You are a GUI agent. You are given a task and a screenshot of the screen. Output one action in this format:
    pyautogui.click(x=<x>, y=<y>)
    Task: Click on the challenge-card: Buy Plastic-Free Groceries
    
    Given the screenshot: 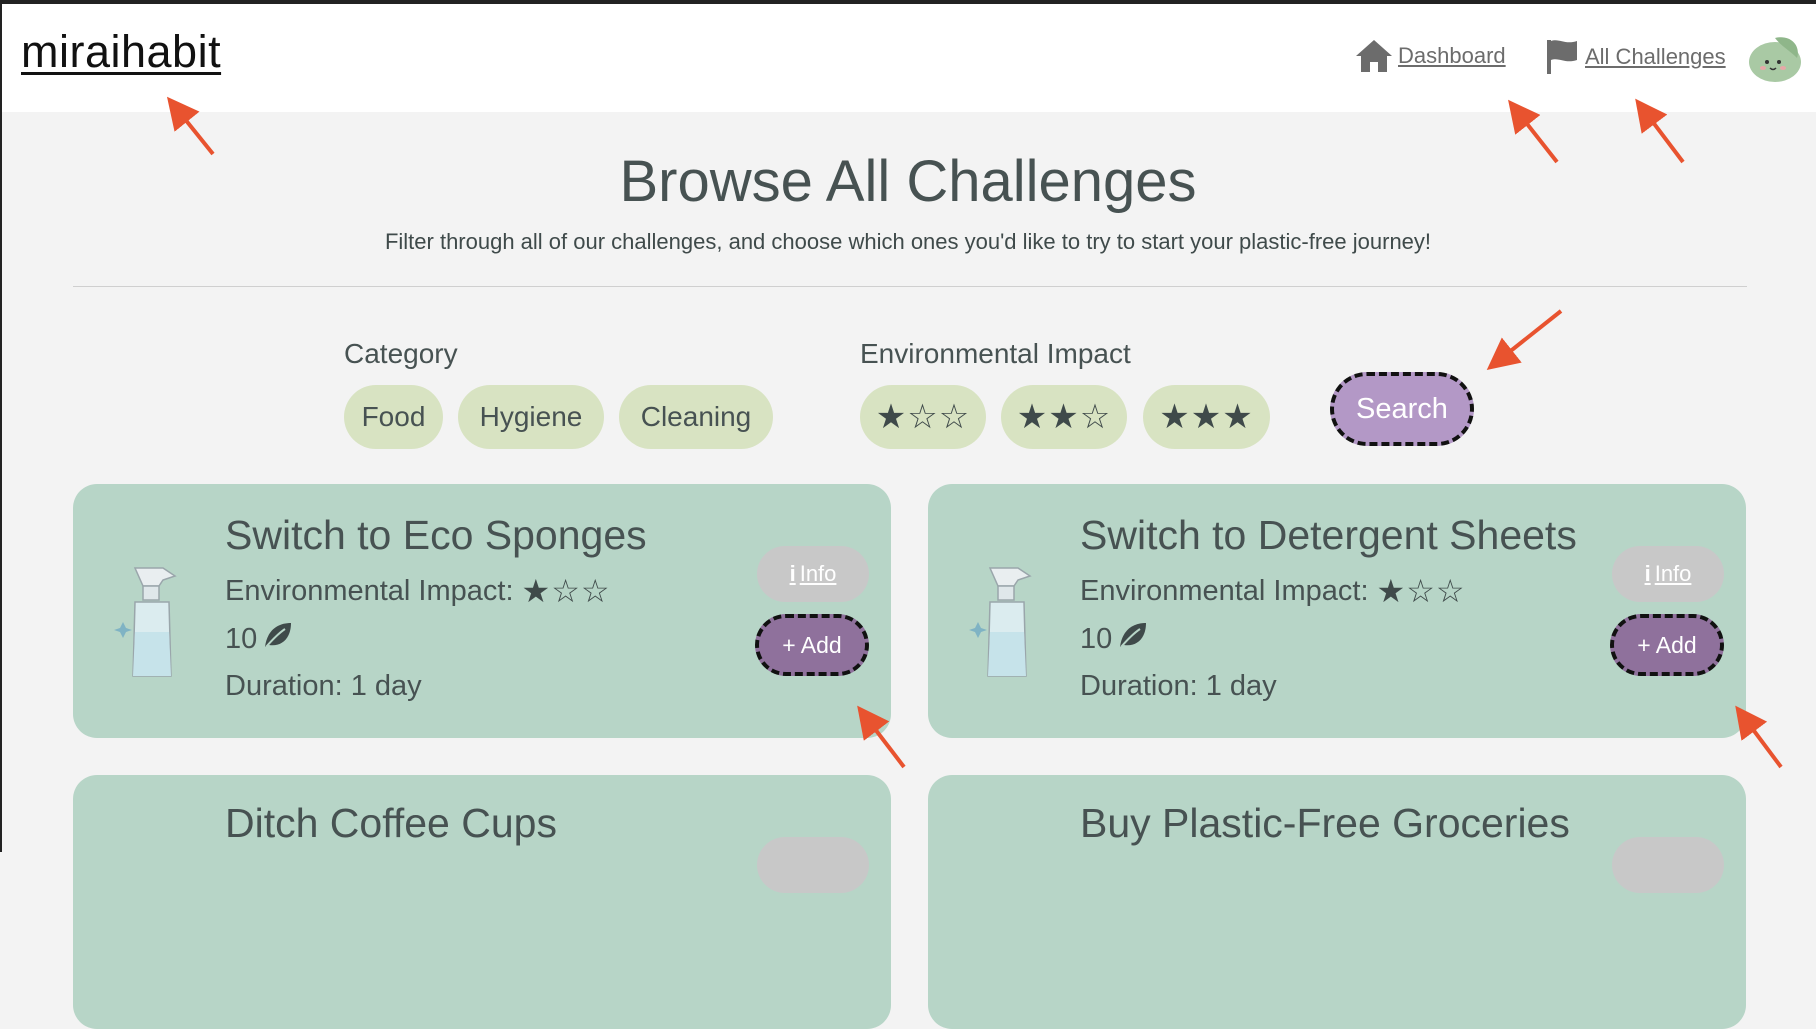 What is the action you would take?
    pyautogui.click(x=1337, y=902)
    